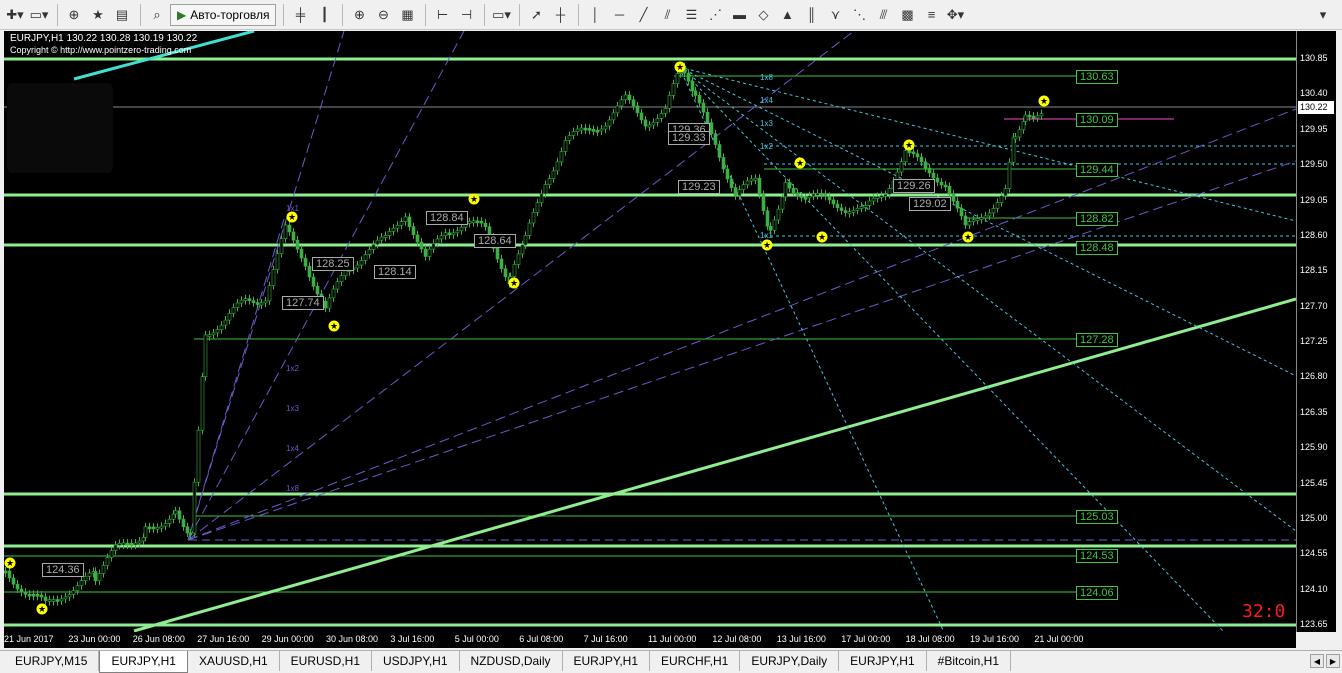 The height and width of the screenshot is (673, 1342). Describe the element at coordinates (300, 15) in the screenshot. I see `bar-chart-icon: ╪` at that location.